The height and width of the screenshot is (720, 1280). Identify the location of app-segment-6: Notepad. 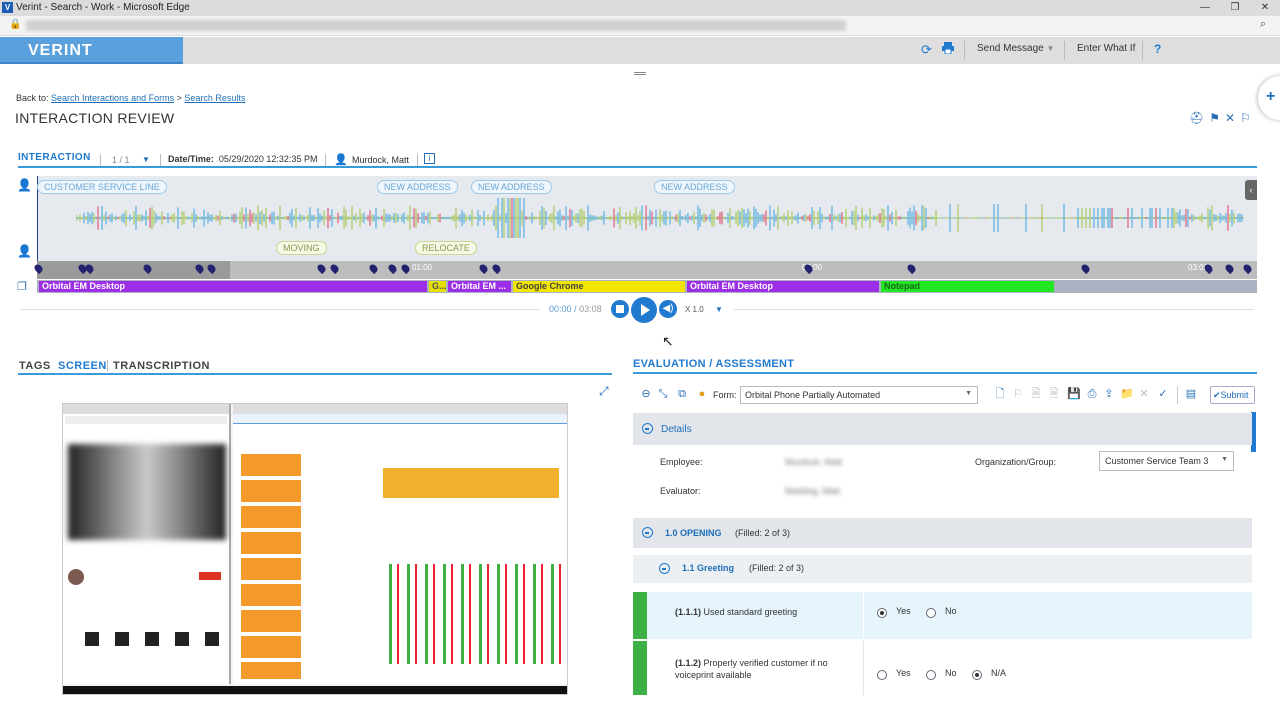
(967, 286).